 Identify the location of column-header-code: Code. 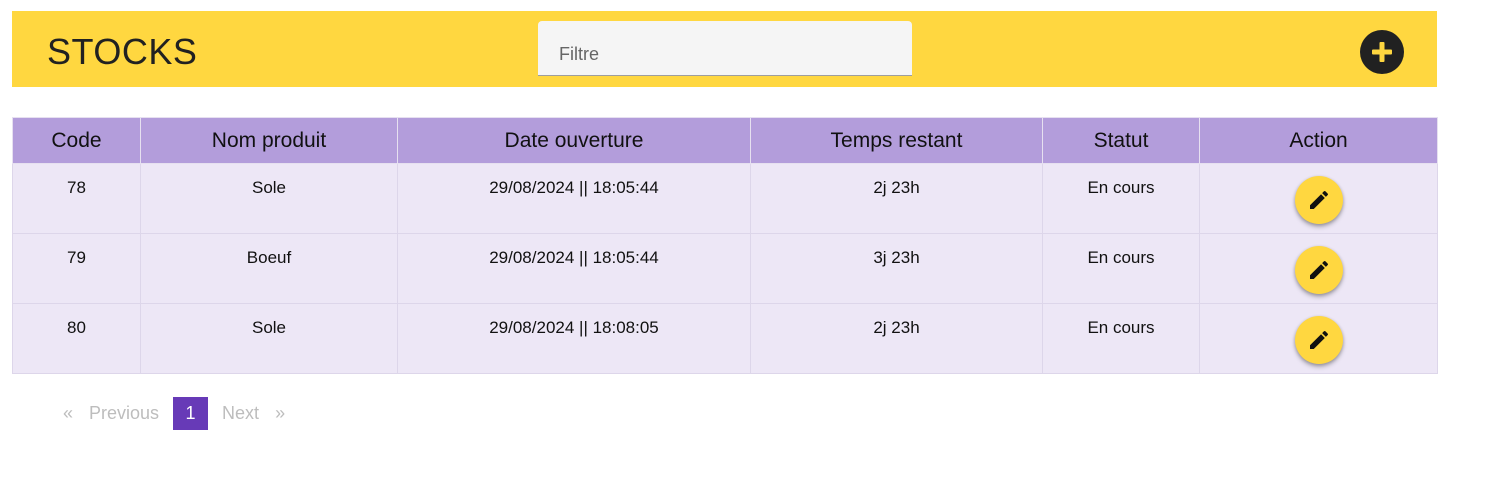
(76, 140).